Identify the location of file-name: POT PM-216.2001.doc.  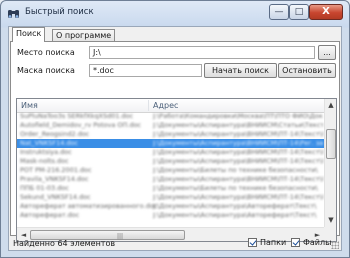
(56, 170).